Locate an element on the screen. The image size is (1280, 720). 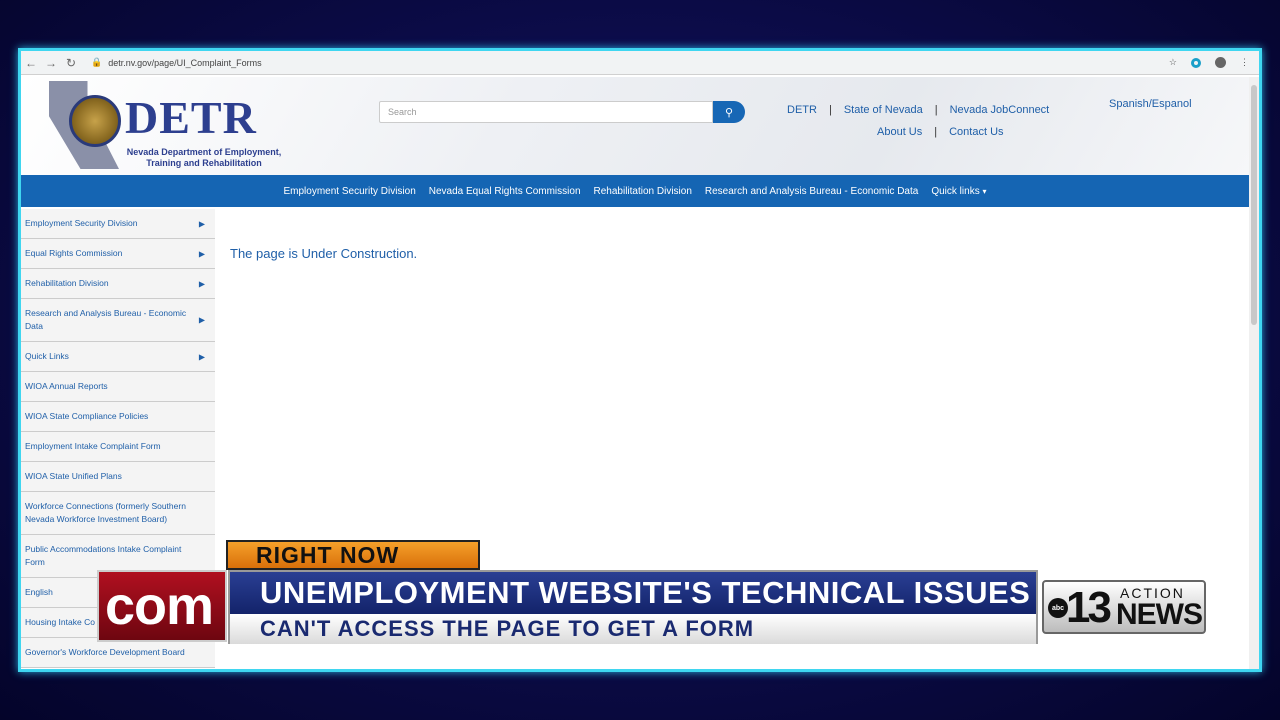
sidebar-item-label: WIOA State Compliance Policies is located at coordinates (87, 416).